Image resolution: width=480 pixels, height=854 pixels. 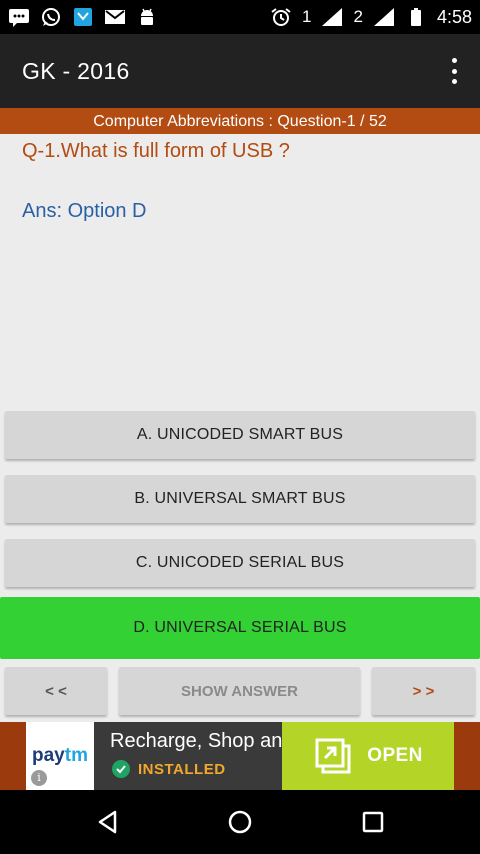 I want to click on system-nav-bar, so click(x=240, y=822).